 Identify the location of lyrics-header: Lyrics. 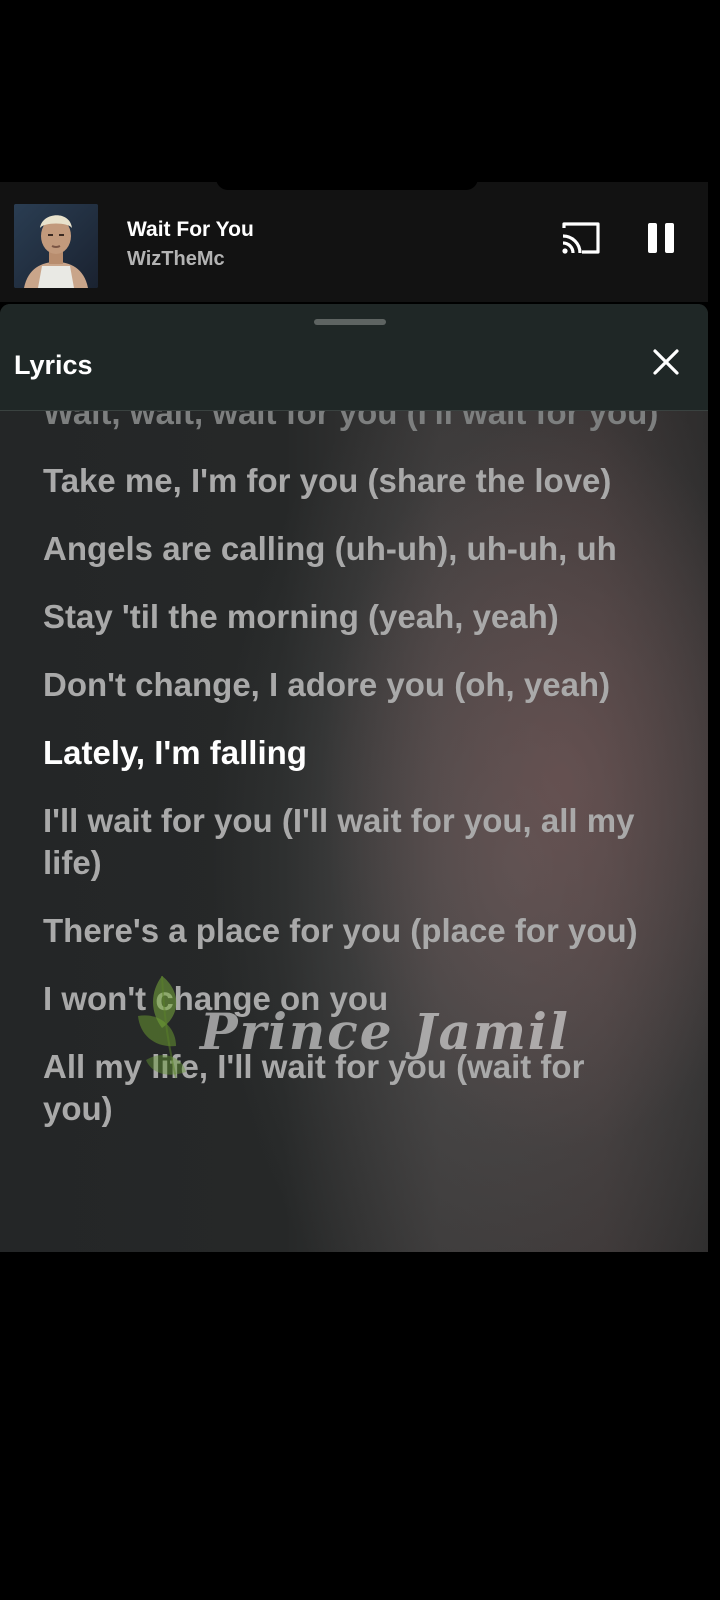
(354, 357).